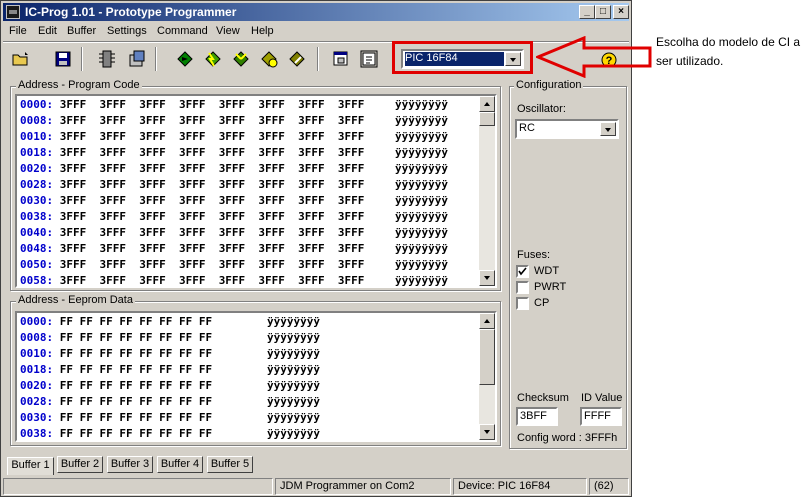 This screenshot has width=811, height=497. I want to click on eeprom-label: Address - Eeprom Data, so click(75, 300).